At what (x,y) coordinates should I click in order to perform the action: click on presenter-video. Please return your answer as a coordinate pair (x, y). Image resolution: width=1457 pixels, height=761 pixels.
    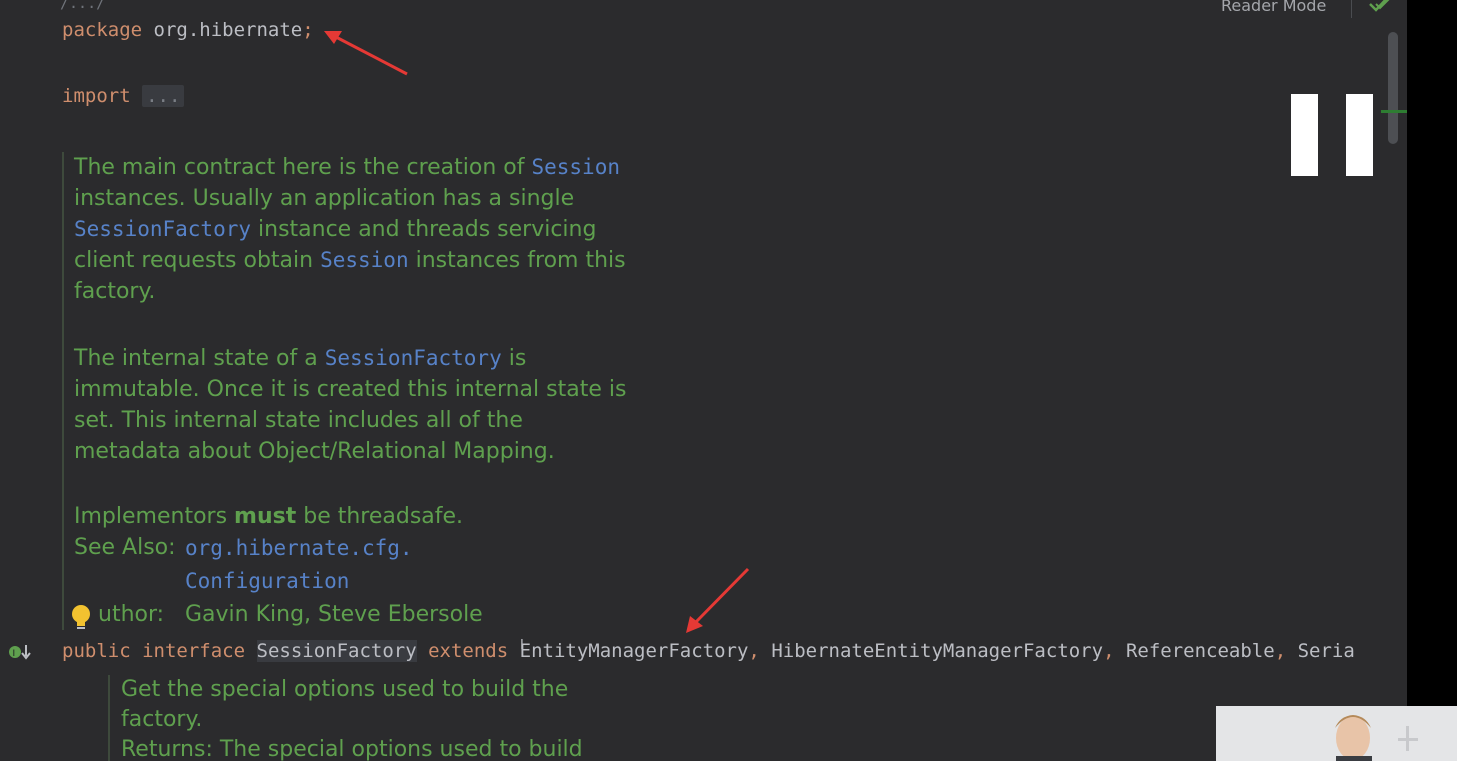
    Looking at the image, I should click on (1336, 733).